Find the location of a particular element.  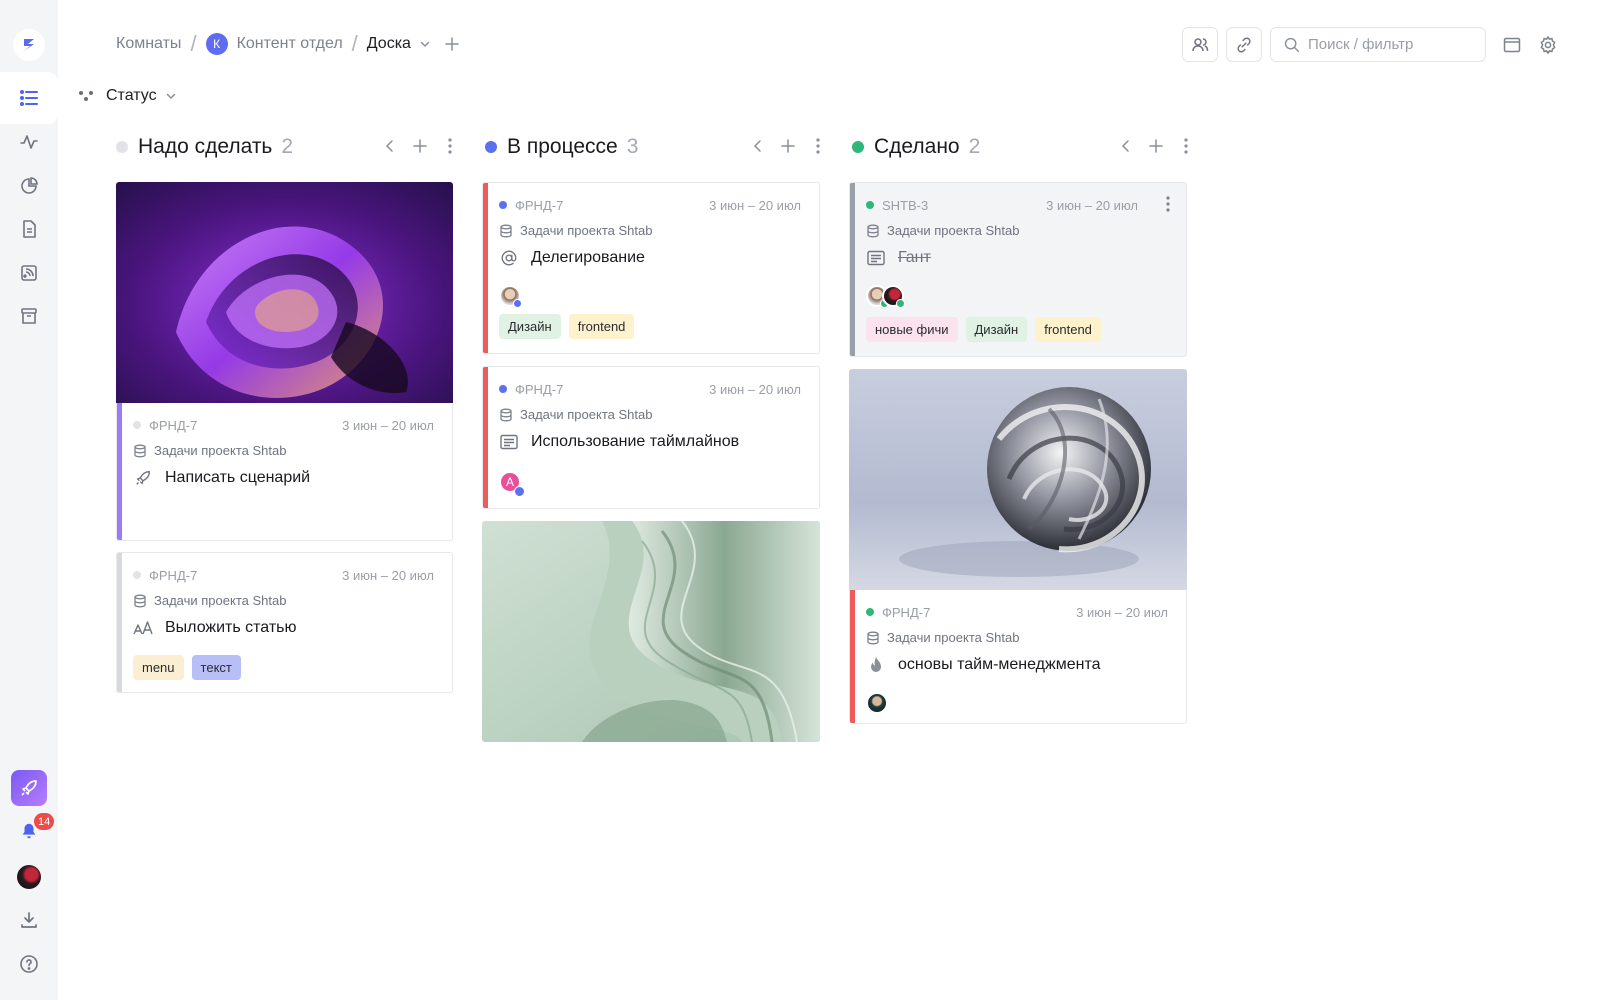

members-button is located at coordinates (1200, 44).